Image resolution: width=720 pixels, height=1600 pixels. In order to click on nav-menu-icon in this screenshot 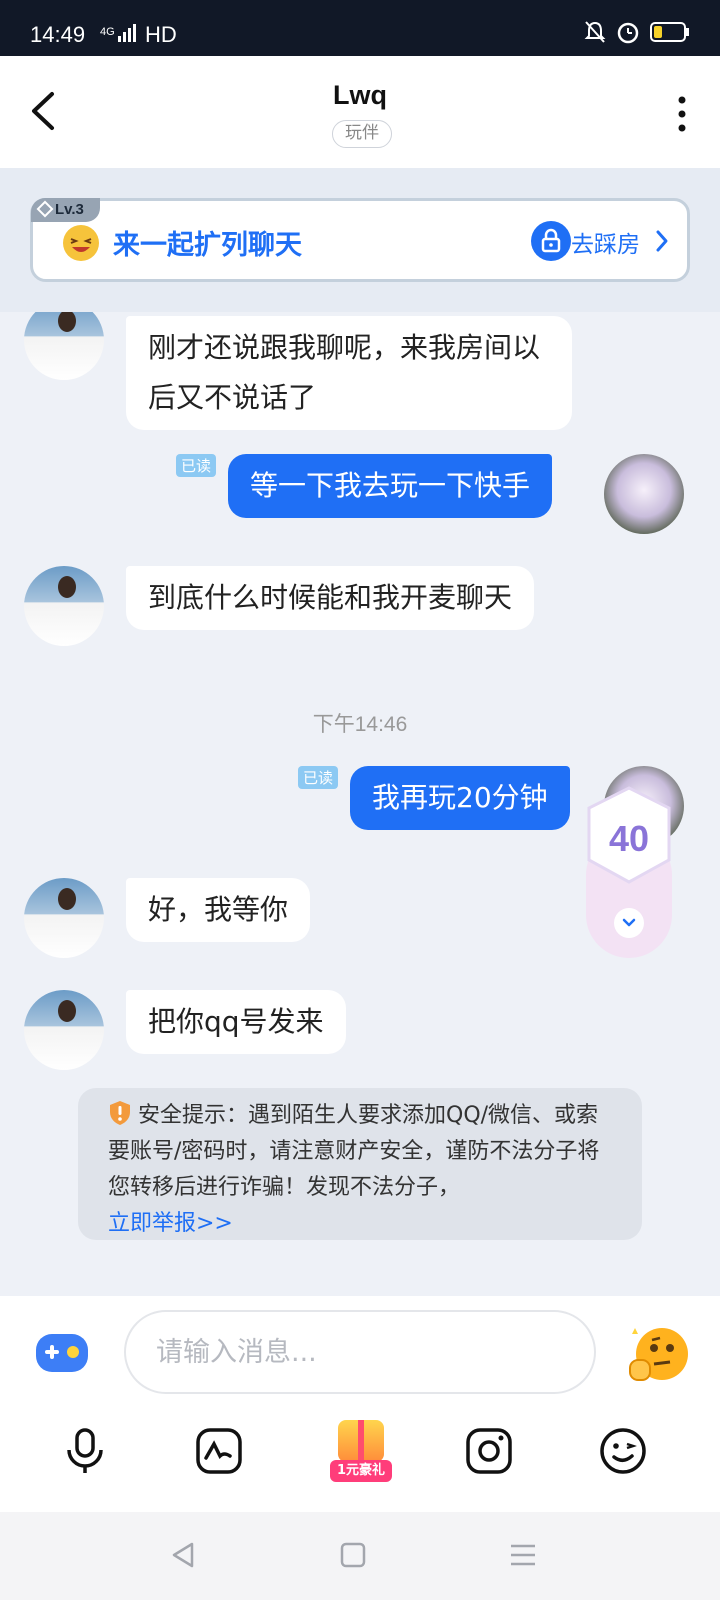, I will do `click(523, 1555)`.